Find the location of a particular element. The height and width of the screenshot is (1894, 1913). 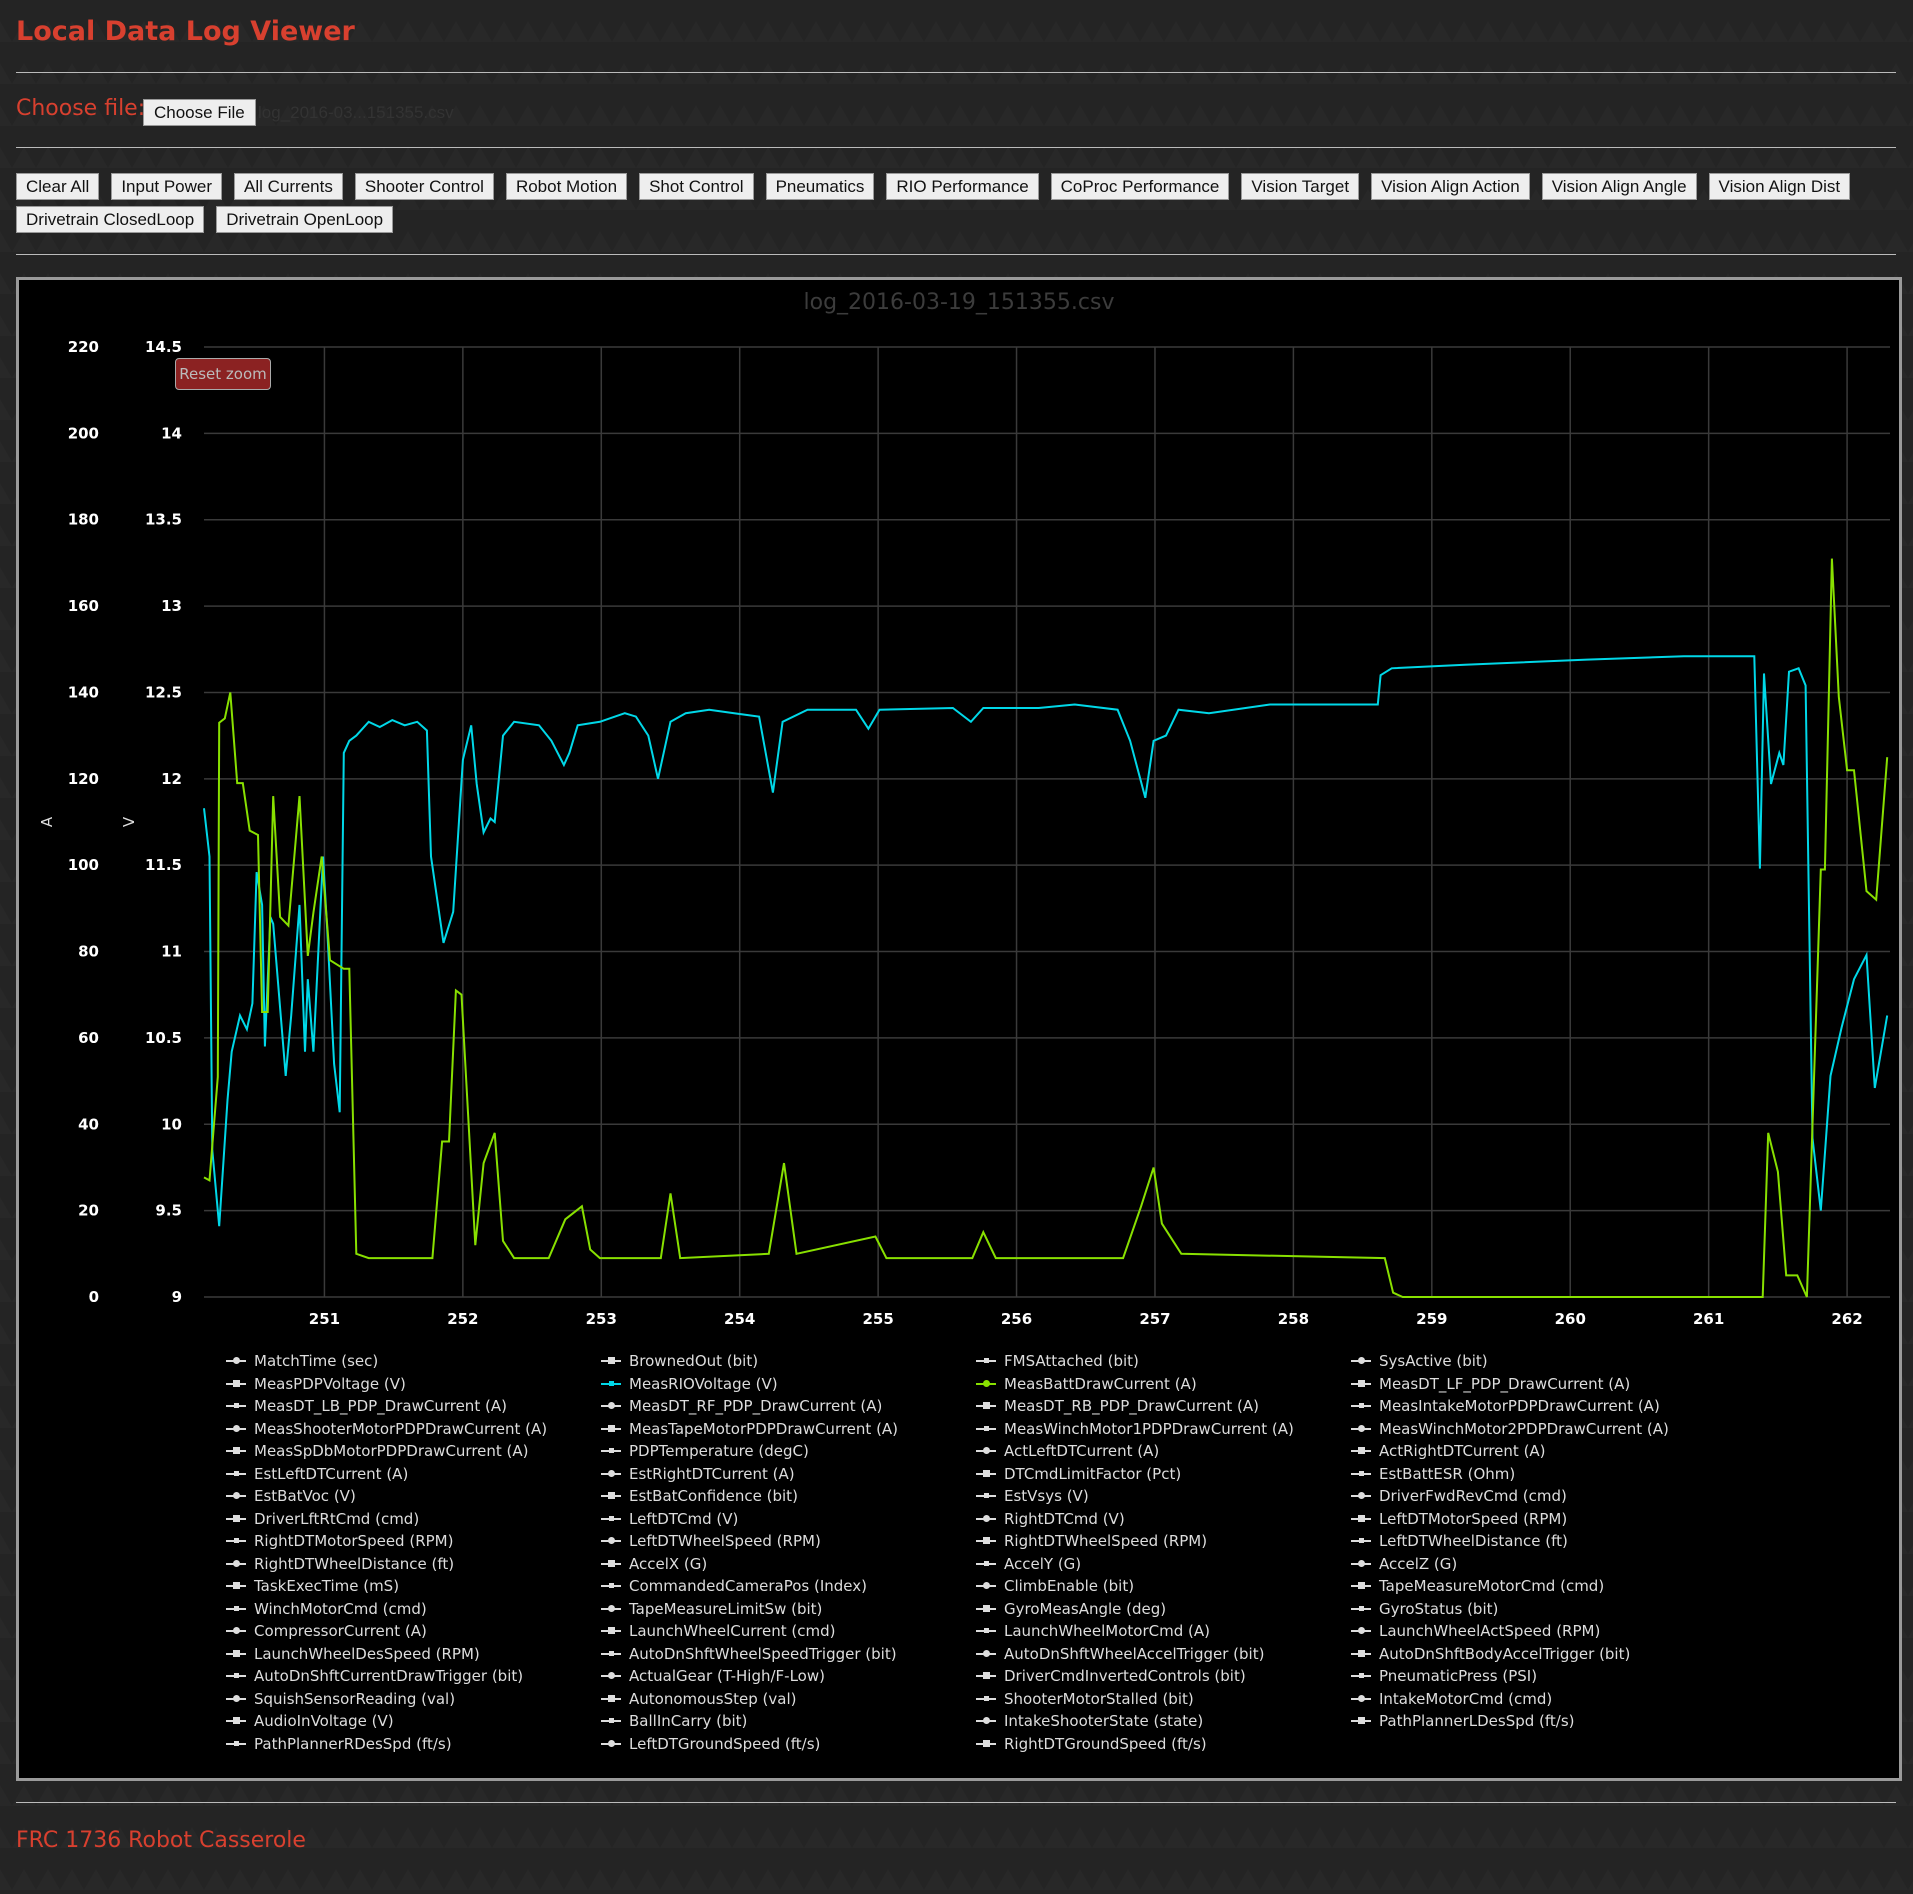

legend-item: GyroMeasAngle (deg) is located at coordinates (1163, 1609).